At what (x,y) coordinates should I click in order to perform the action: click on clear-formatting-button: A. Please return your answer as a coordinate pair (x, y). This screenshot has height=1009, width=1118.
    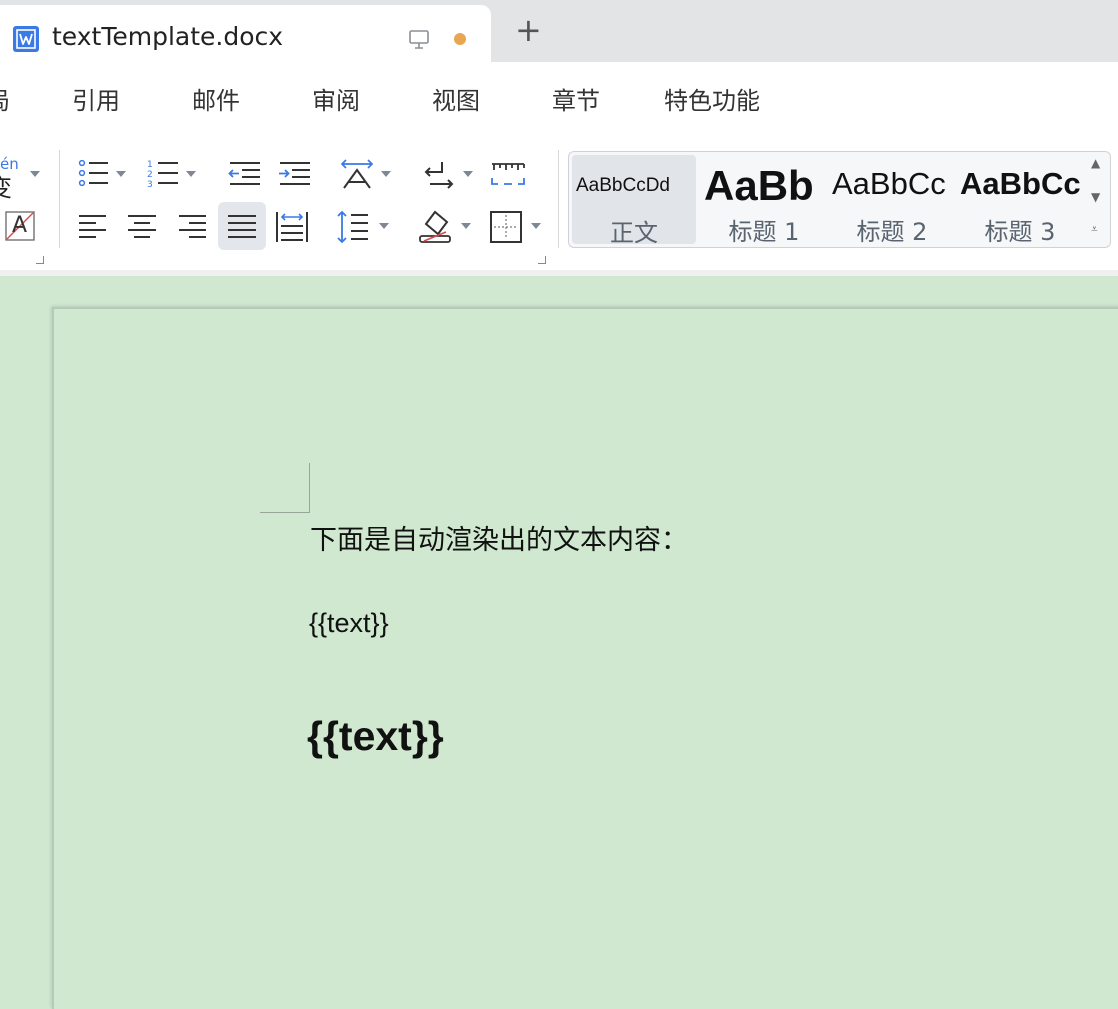
    Looking at the image, I should click on (20, 226).